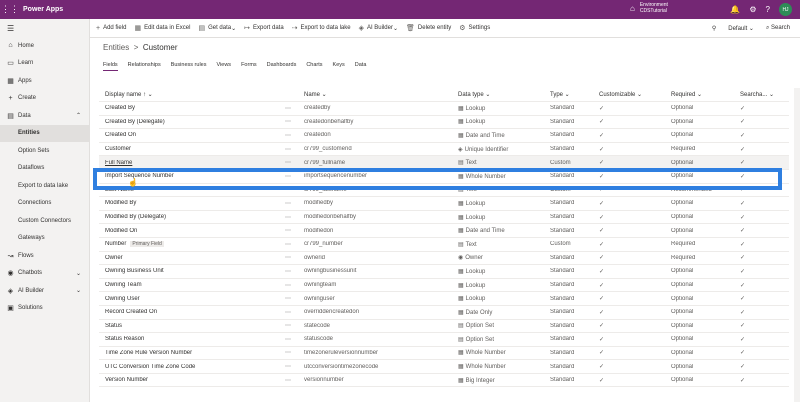  What do you see at coordinates (120, 108) in the screenshot?
I see `display-name: Created By` at bounding box center [120, 108].